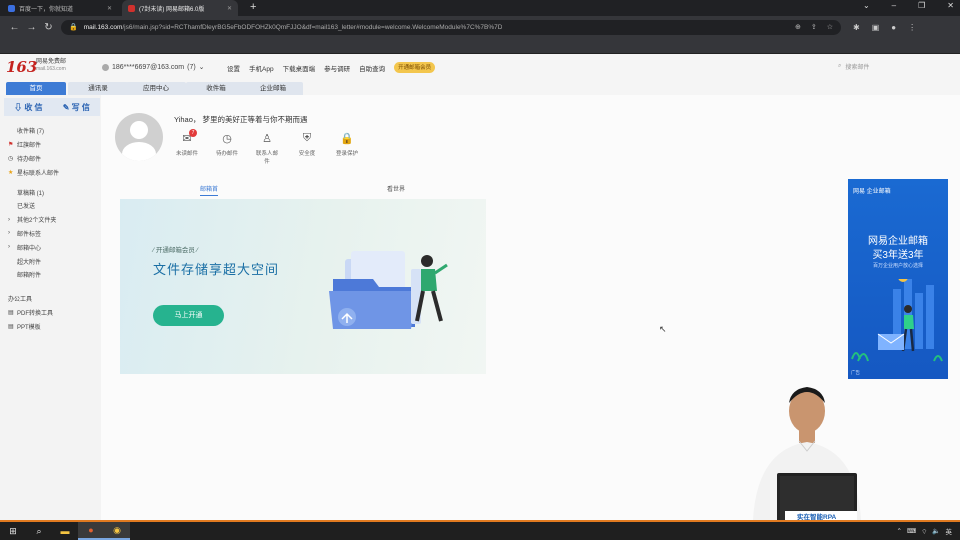 This screenshot has width=960, height=540. Describe the element at coordinates (866, 5) in the screenshot. I see `chevron-down-icon: ⌄` at that location.